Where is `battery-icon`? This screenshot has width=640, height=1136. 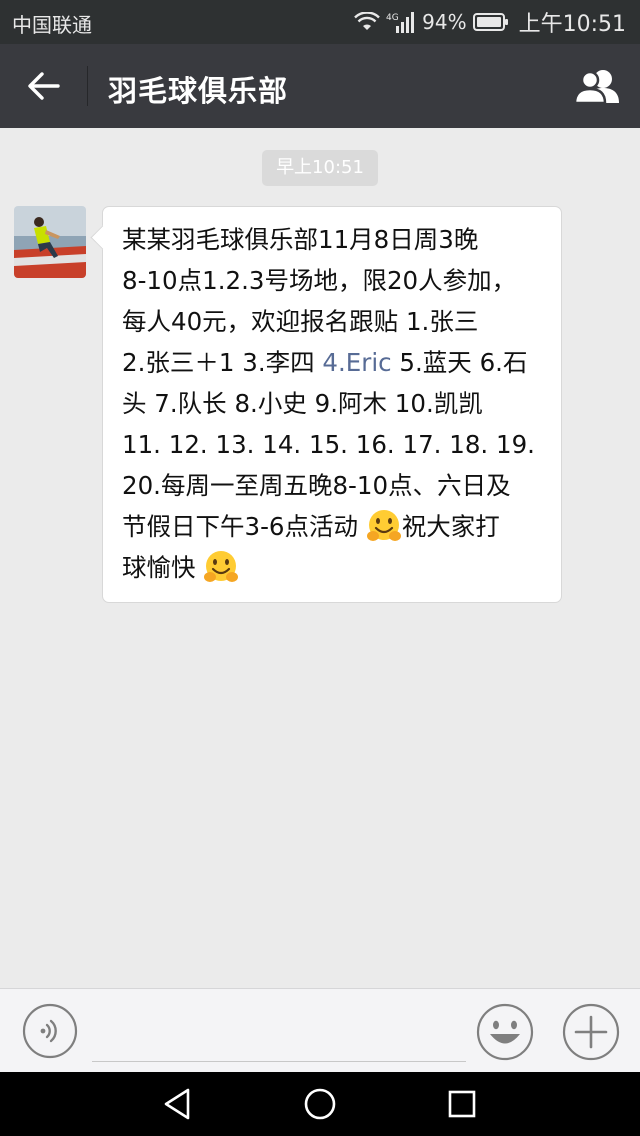 battery-icon is located at coordinates (490, 22).